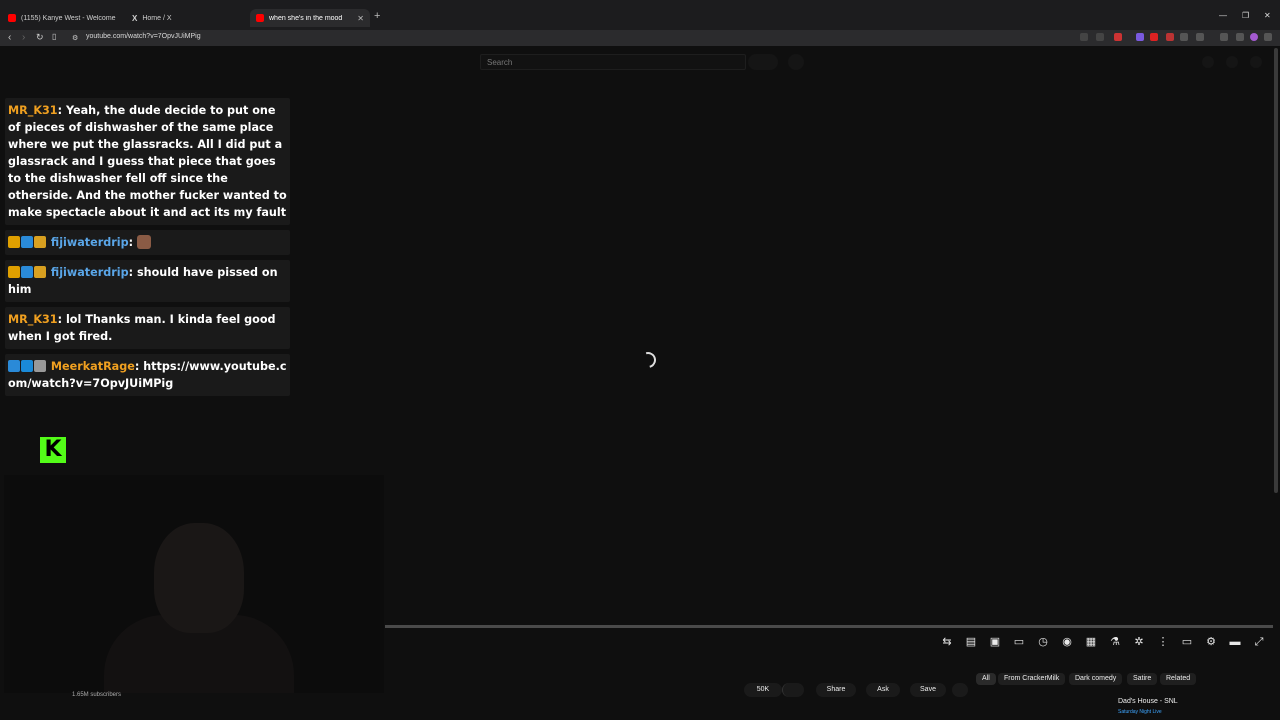  Describe the element at coordinates (143, 36) in the screenshot. I see `url-field: youtube.com/watch?v=7OpvJUiMPig` at that location.